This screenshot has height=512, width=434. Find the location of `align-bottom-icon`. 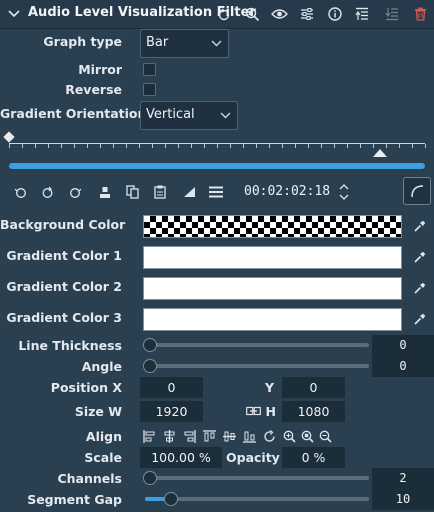

align-bottom-icon is located at coordinates (249, 436).